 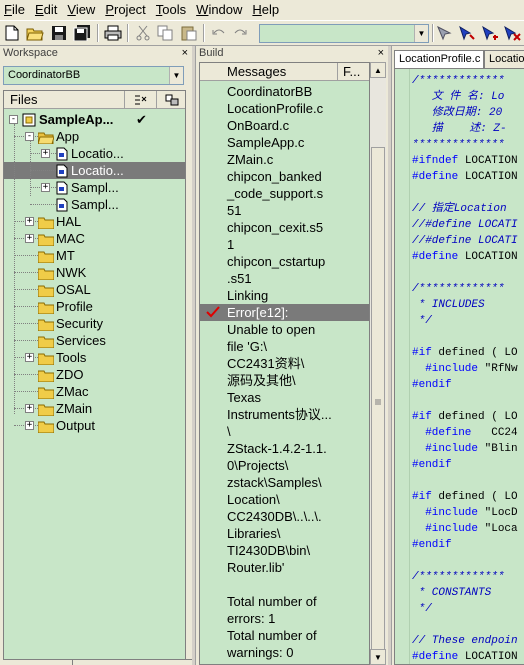 I want to click on tree-item: ZMac, so click(x=94, y=391).